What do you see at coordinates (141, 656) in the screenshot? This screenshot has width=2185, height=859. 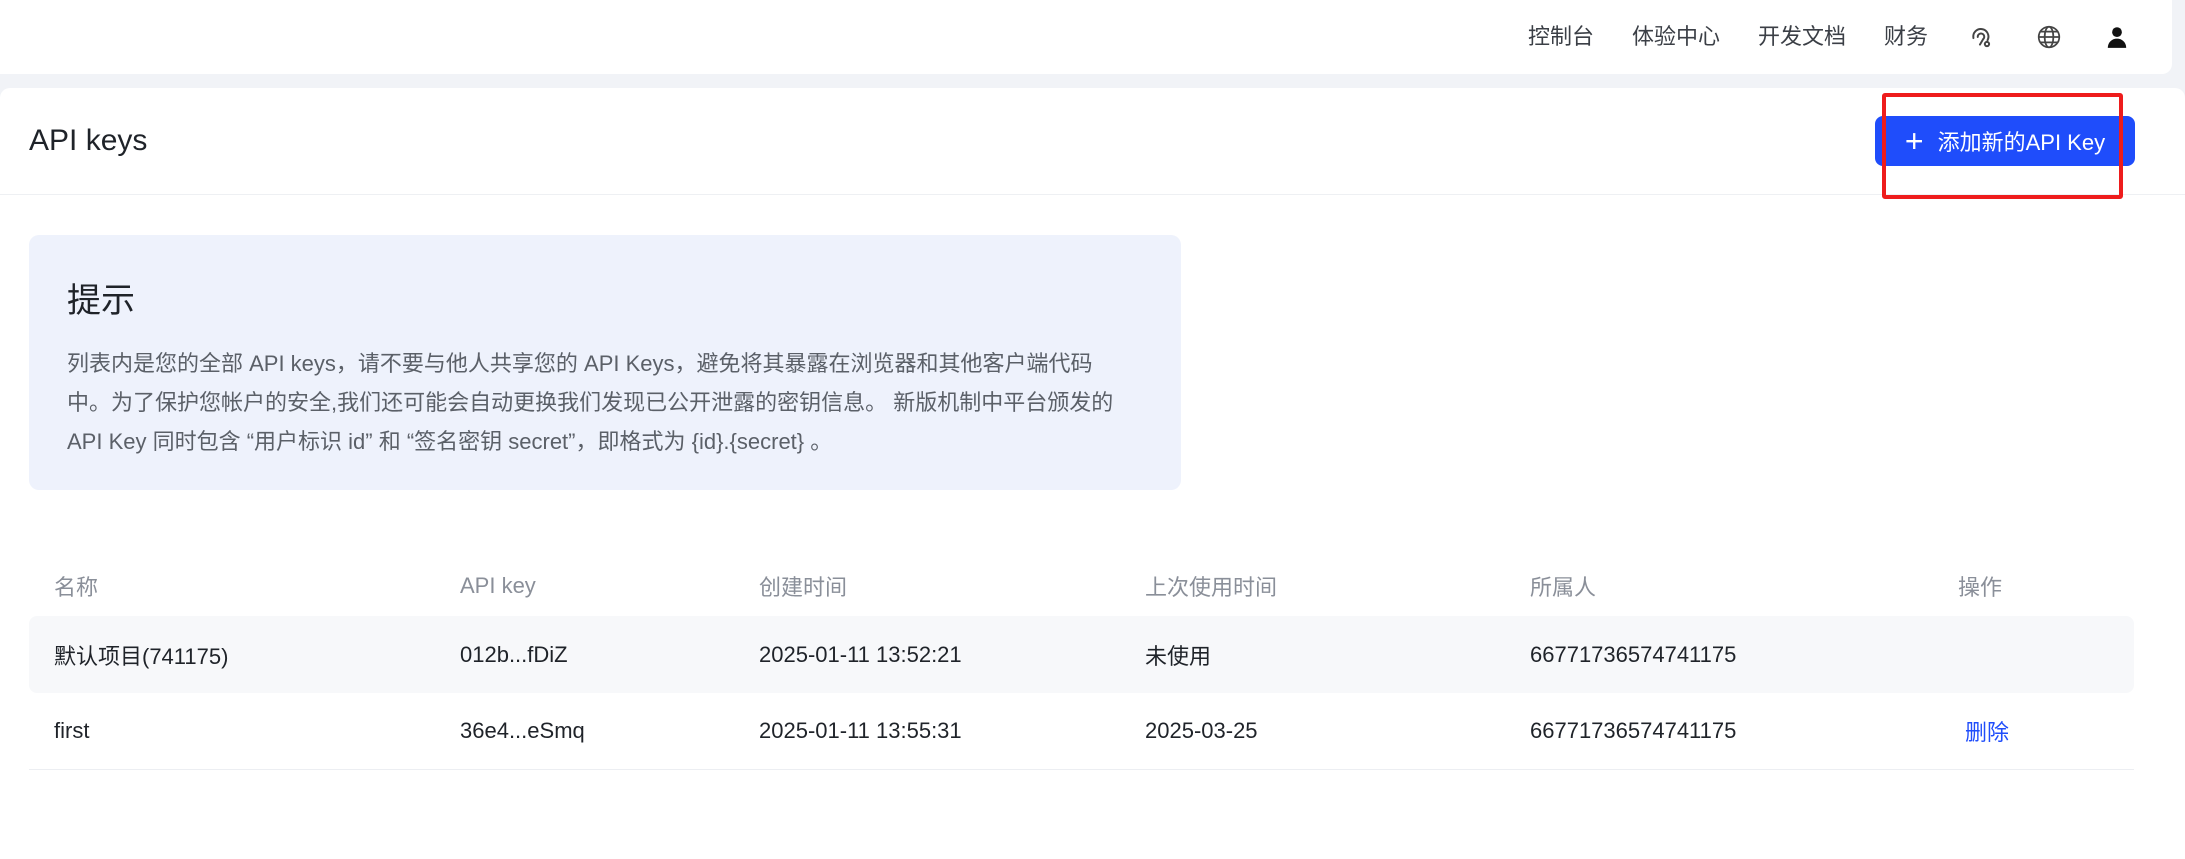 I see `cell-name: 默认项目(741175)` at bounding box center [141, 656].